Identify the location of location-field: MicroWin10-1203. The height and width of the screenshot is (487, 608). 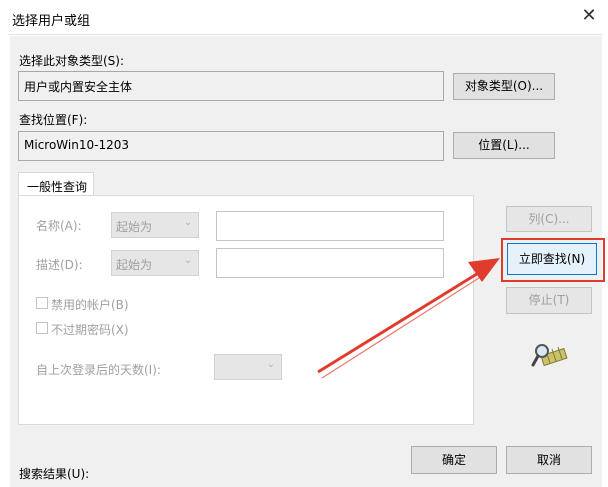
(231, 146).